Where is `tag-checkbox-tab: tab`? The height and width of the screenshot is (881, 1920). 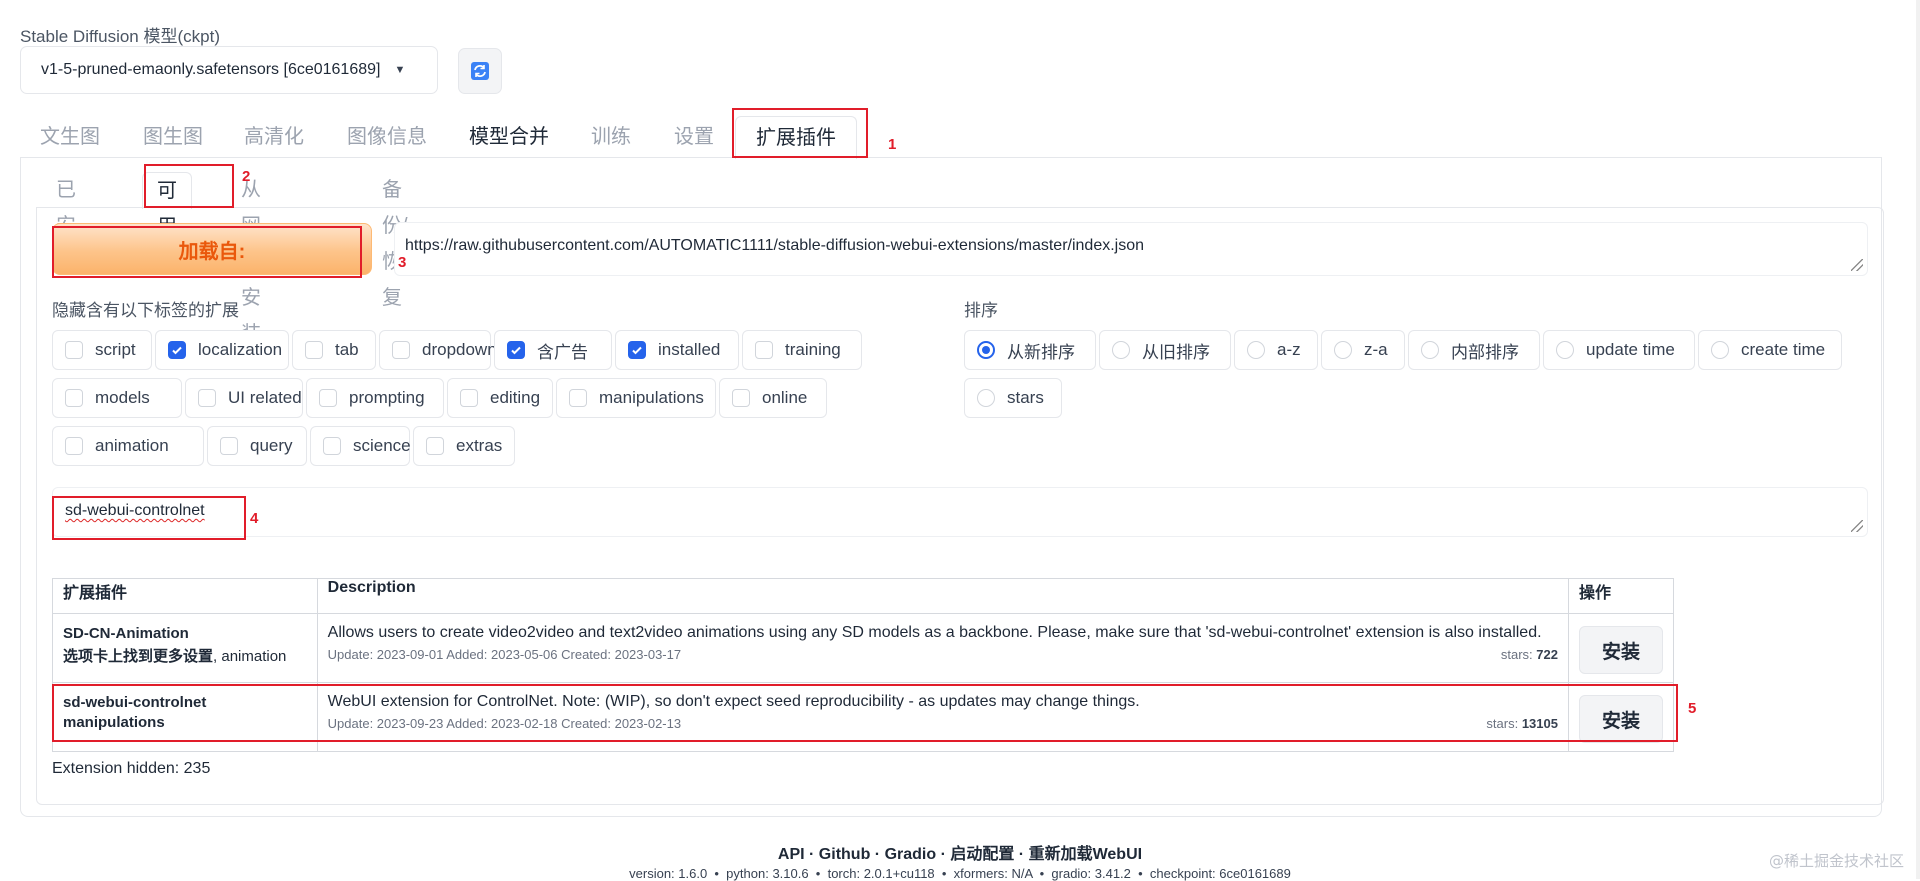 tag-checkbox-tab: tab is located at coordinates (334, 350).